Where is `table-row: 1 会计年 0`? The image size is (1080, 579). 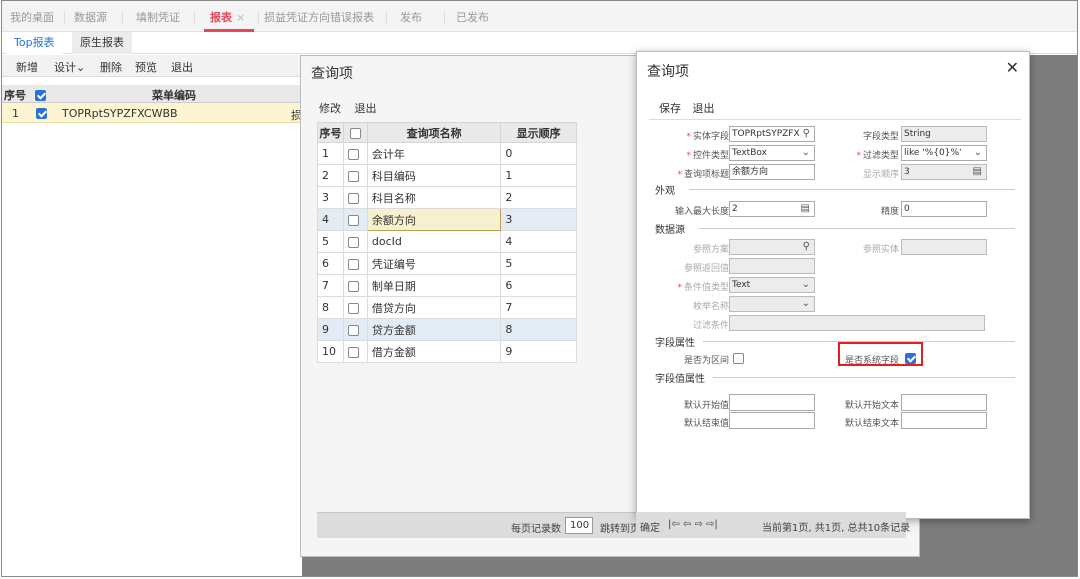
table-row: 1 会计年 0 is located at coordinates (447, 153).